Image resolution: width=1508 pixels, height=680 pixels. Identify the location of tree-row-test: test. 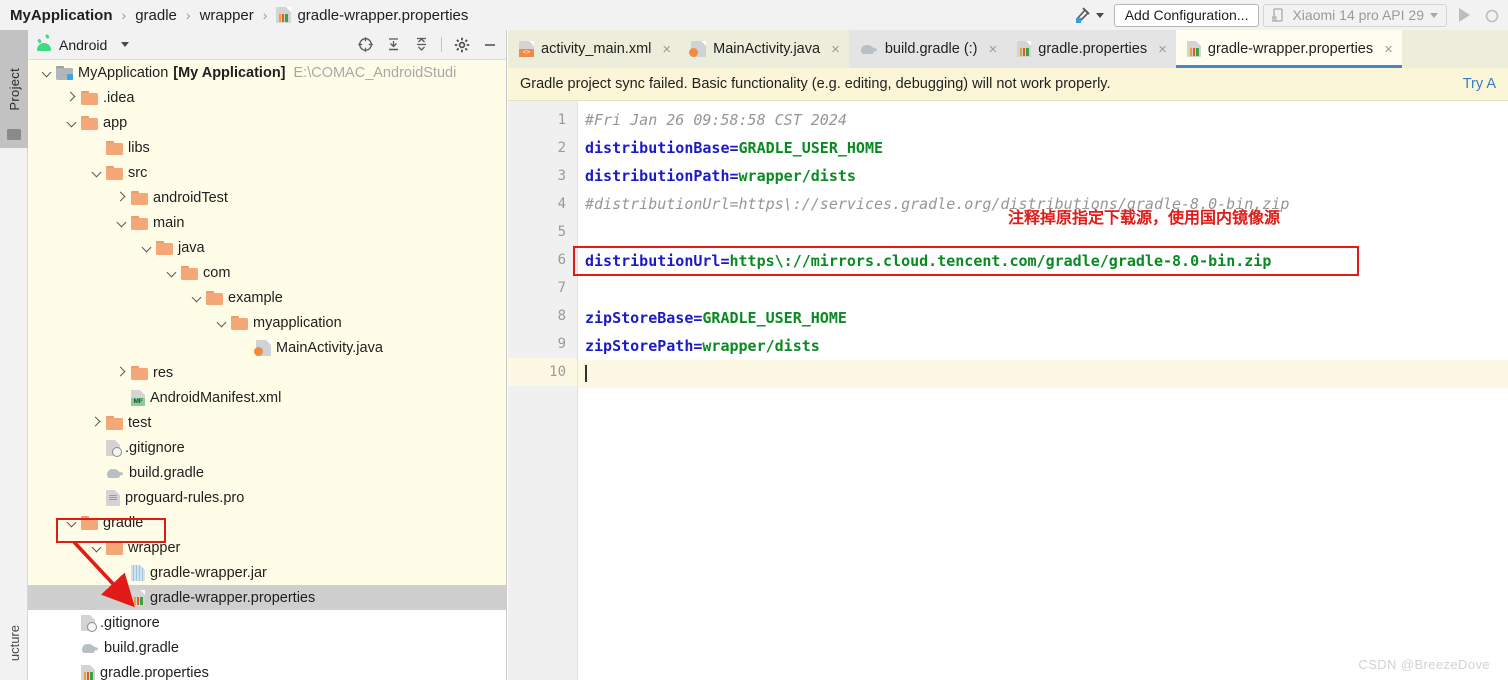
(267, 422).